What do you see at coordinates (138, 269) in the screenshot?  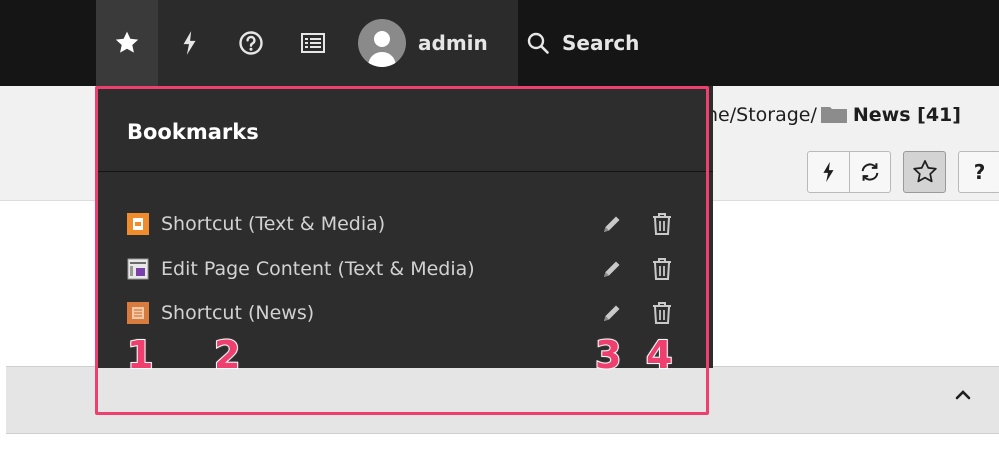 I see `edit-content-icon` at bounding box center [138, 269].